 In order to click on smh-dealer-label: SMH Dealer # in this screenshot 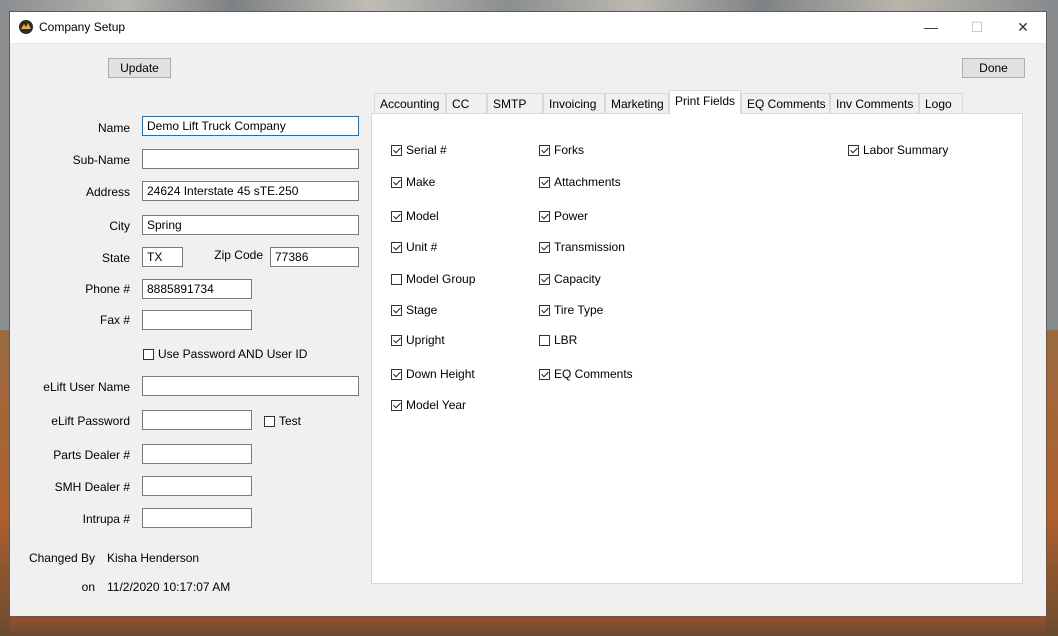, I will do `click(92, 487)`.